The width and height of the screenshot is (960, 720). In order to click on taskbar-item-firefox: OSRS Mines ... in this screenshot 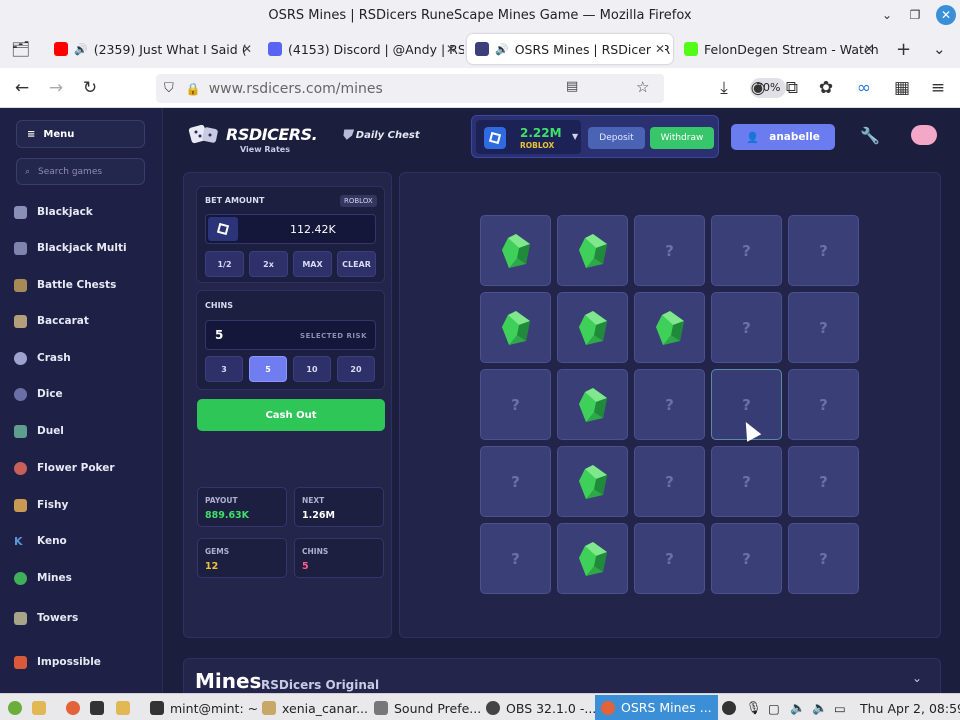, I will do `click(656, 707)`.